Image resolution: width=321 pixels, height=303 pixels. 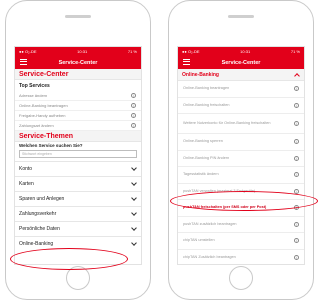 I want to click on top-service-label: Adresse ändern, so click(x=33, y=95).